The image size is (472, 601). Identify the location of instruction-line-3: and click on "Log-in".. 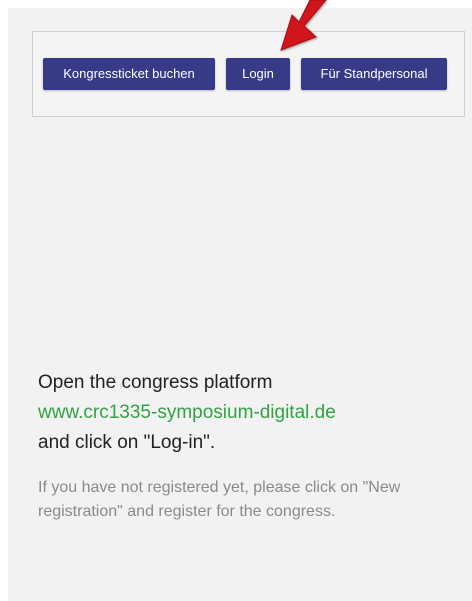
(127, 442).